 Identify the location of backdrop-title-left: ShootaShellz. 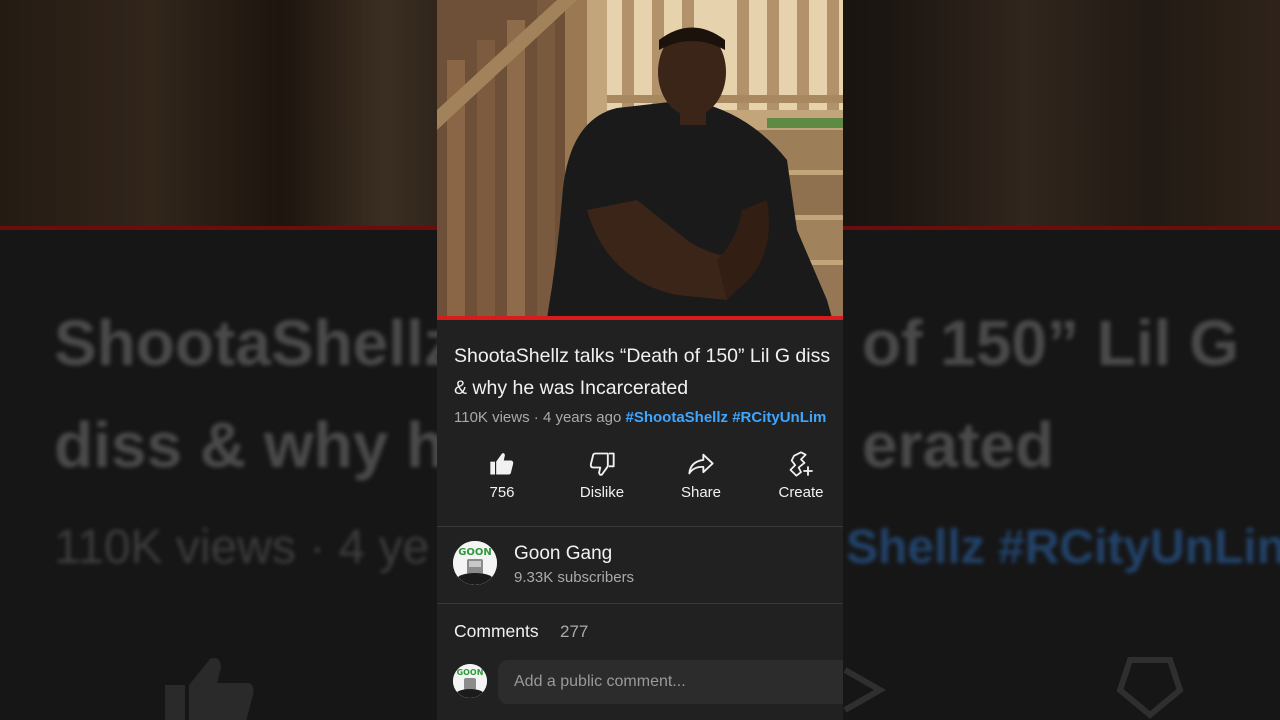
(255, 343).